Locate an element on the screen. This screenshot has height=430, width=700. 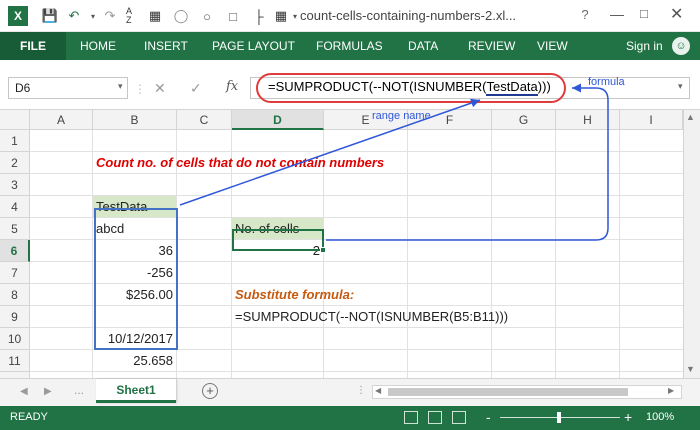
row-header-1: 1 is located at coordinates (15, 141).